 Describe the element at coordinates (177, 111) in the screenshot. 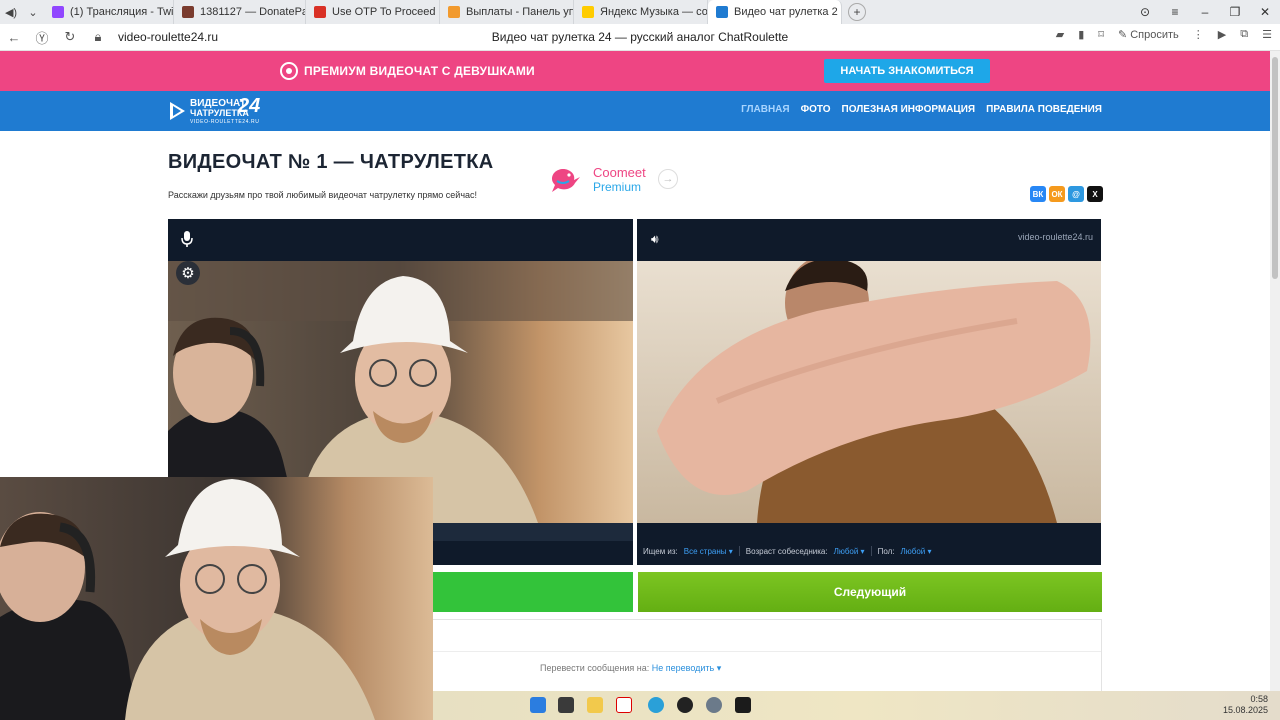

I see `play-icon` at that location.